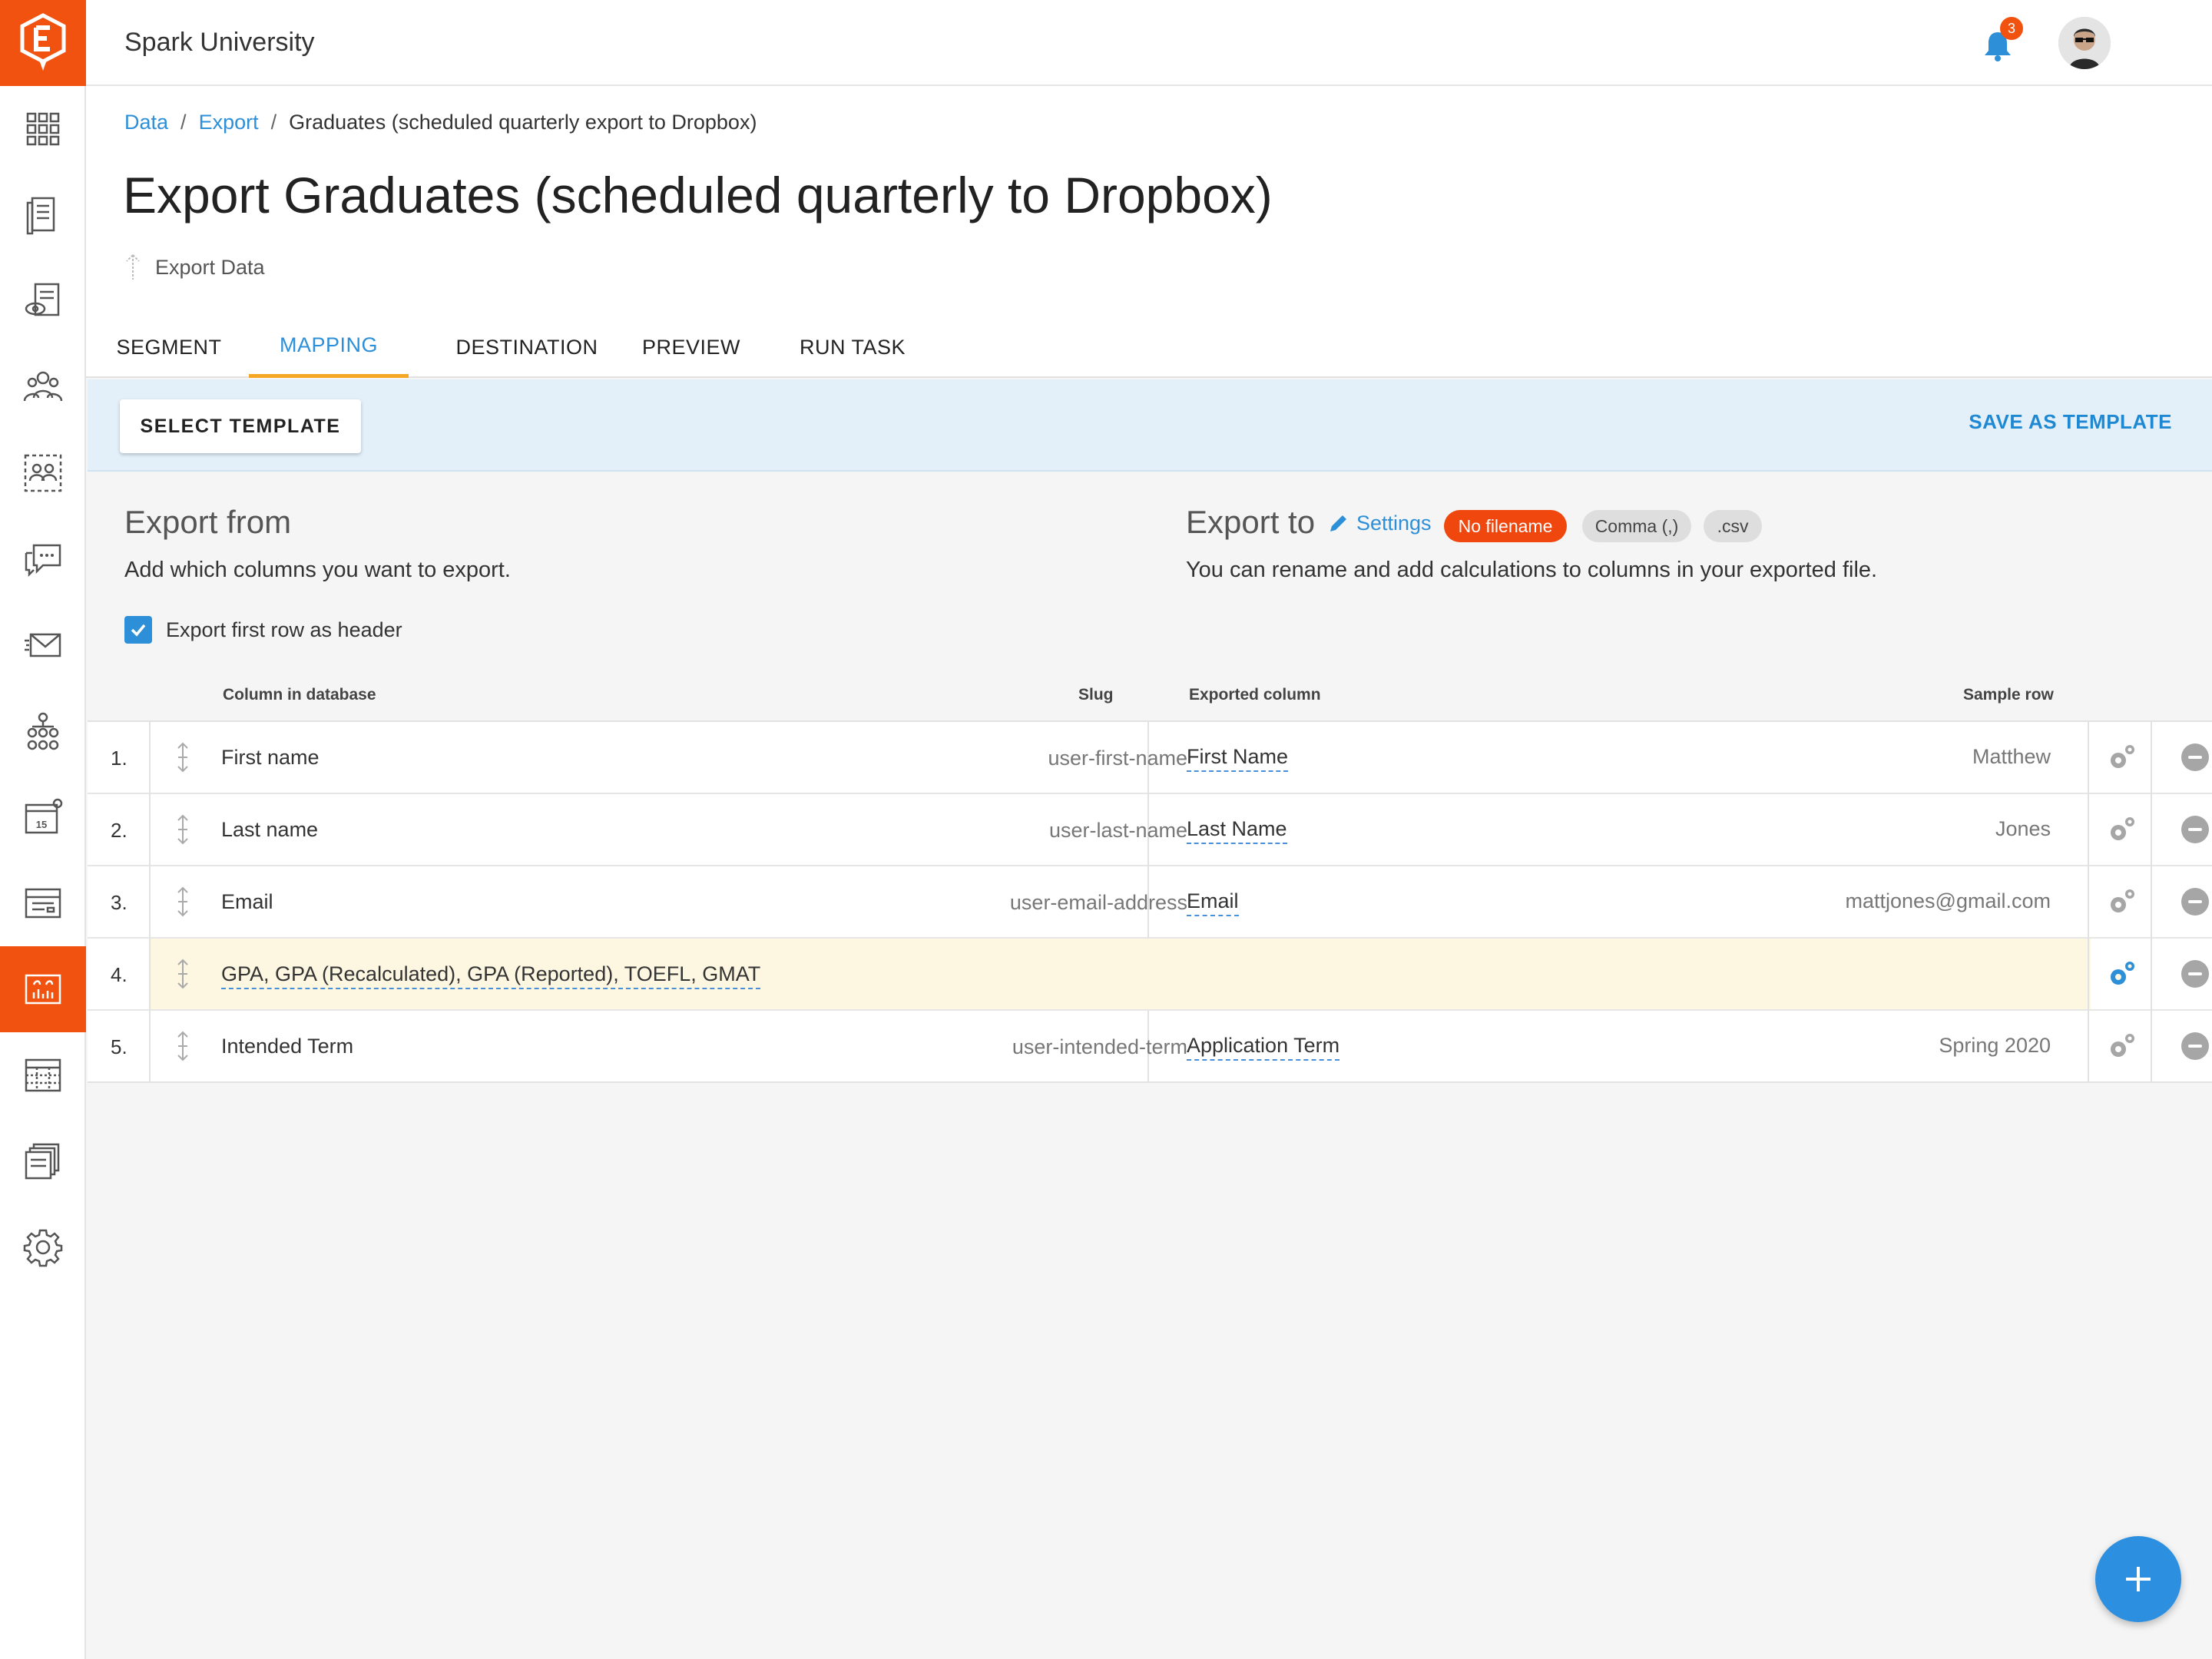  Describe the element at coordinates (329, 347) in the screenshot. I see `tab-mapping: MAPPING` at that location.